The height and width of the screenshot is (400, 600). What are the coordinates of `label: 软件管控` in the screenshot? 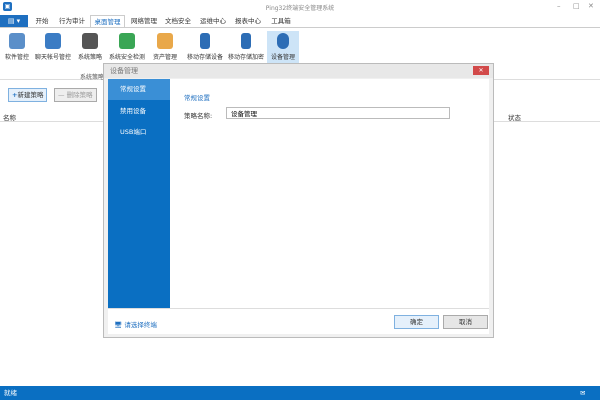 It's located at (16, 57).